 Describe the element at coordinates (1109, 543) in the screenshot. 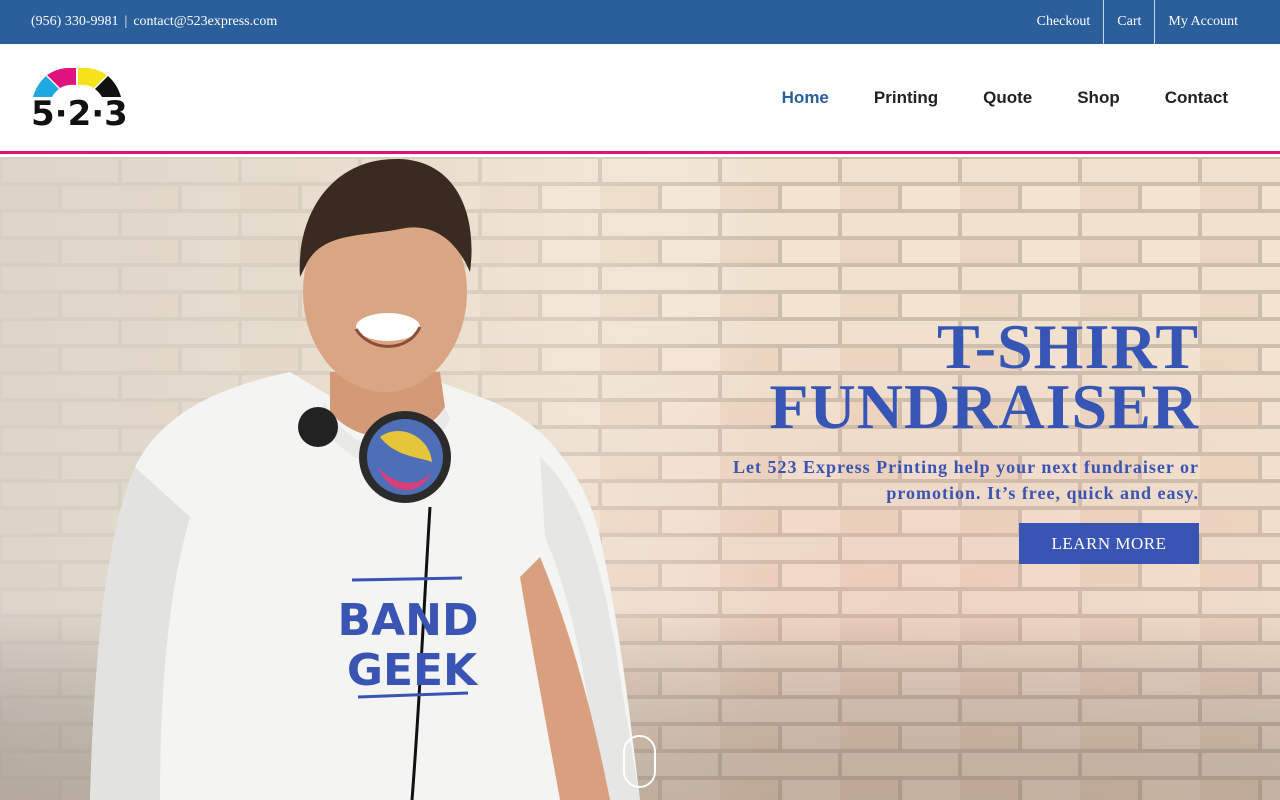

I see `learn-more-button: LEARN MORE` at that location.